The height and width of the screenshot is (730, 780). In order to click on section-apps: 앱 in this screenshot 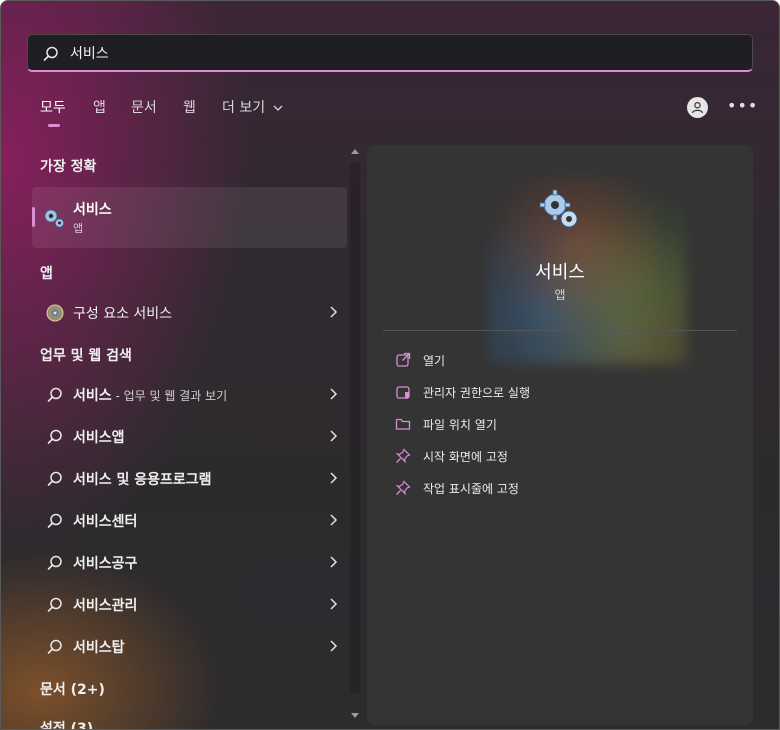, I will do `click(46, 274)`.